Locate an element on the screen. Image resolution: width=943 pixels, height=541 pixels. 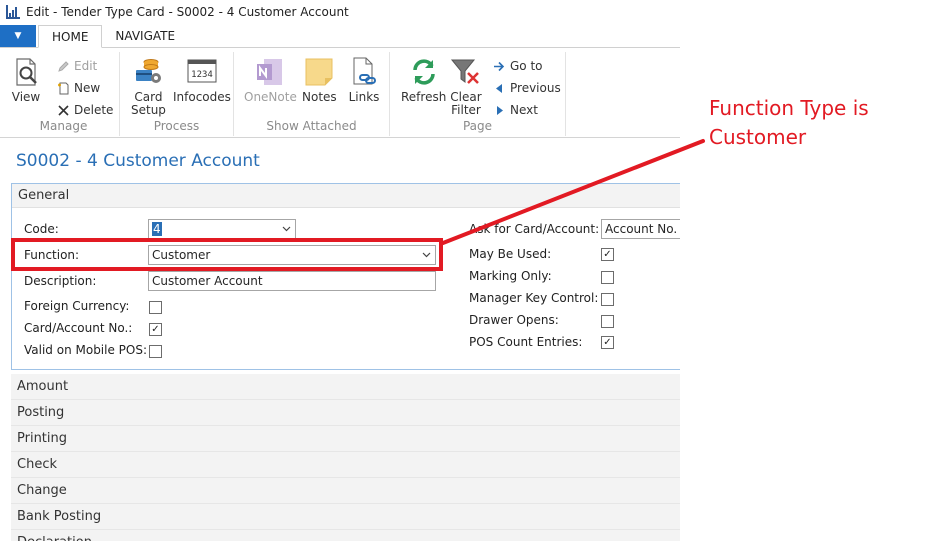
file-menu-button: ▼ is located at coordinates (18, 36).